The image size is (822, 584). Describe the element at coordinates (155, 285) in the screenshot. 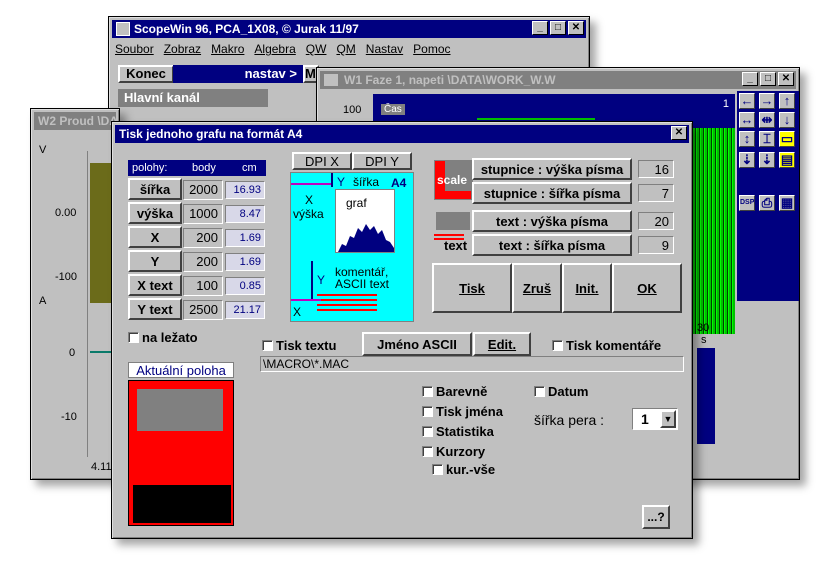

I see `position-row-4-label: X text` at that location.